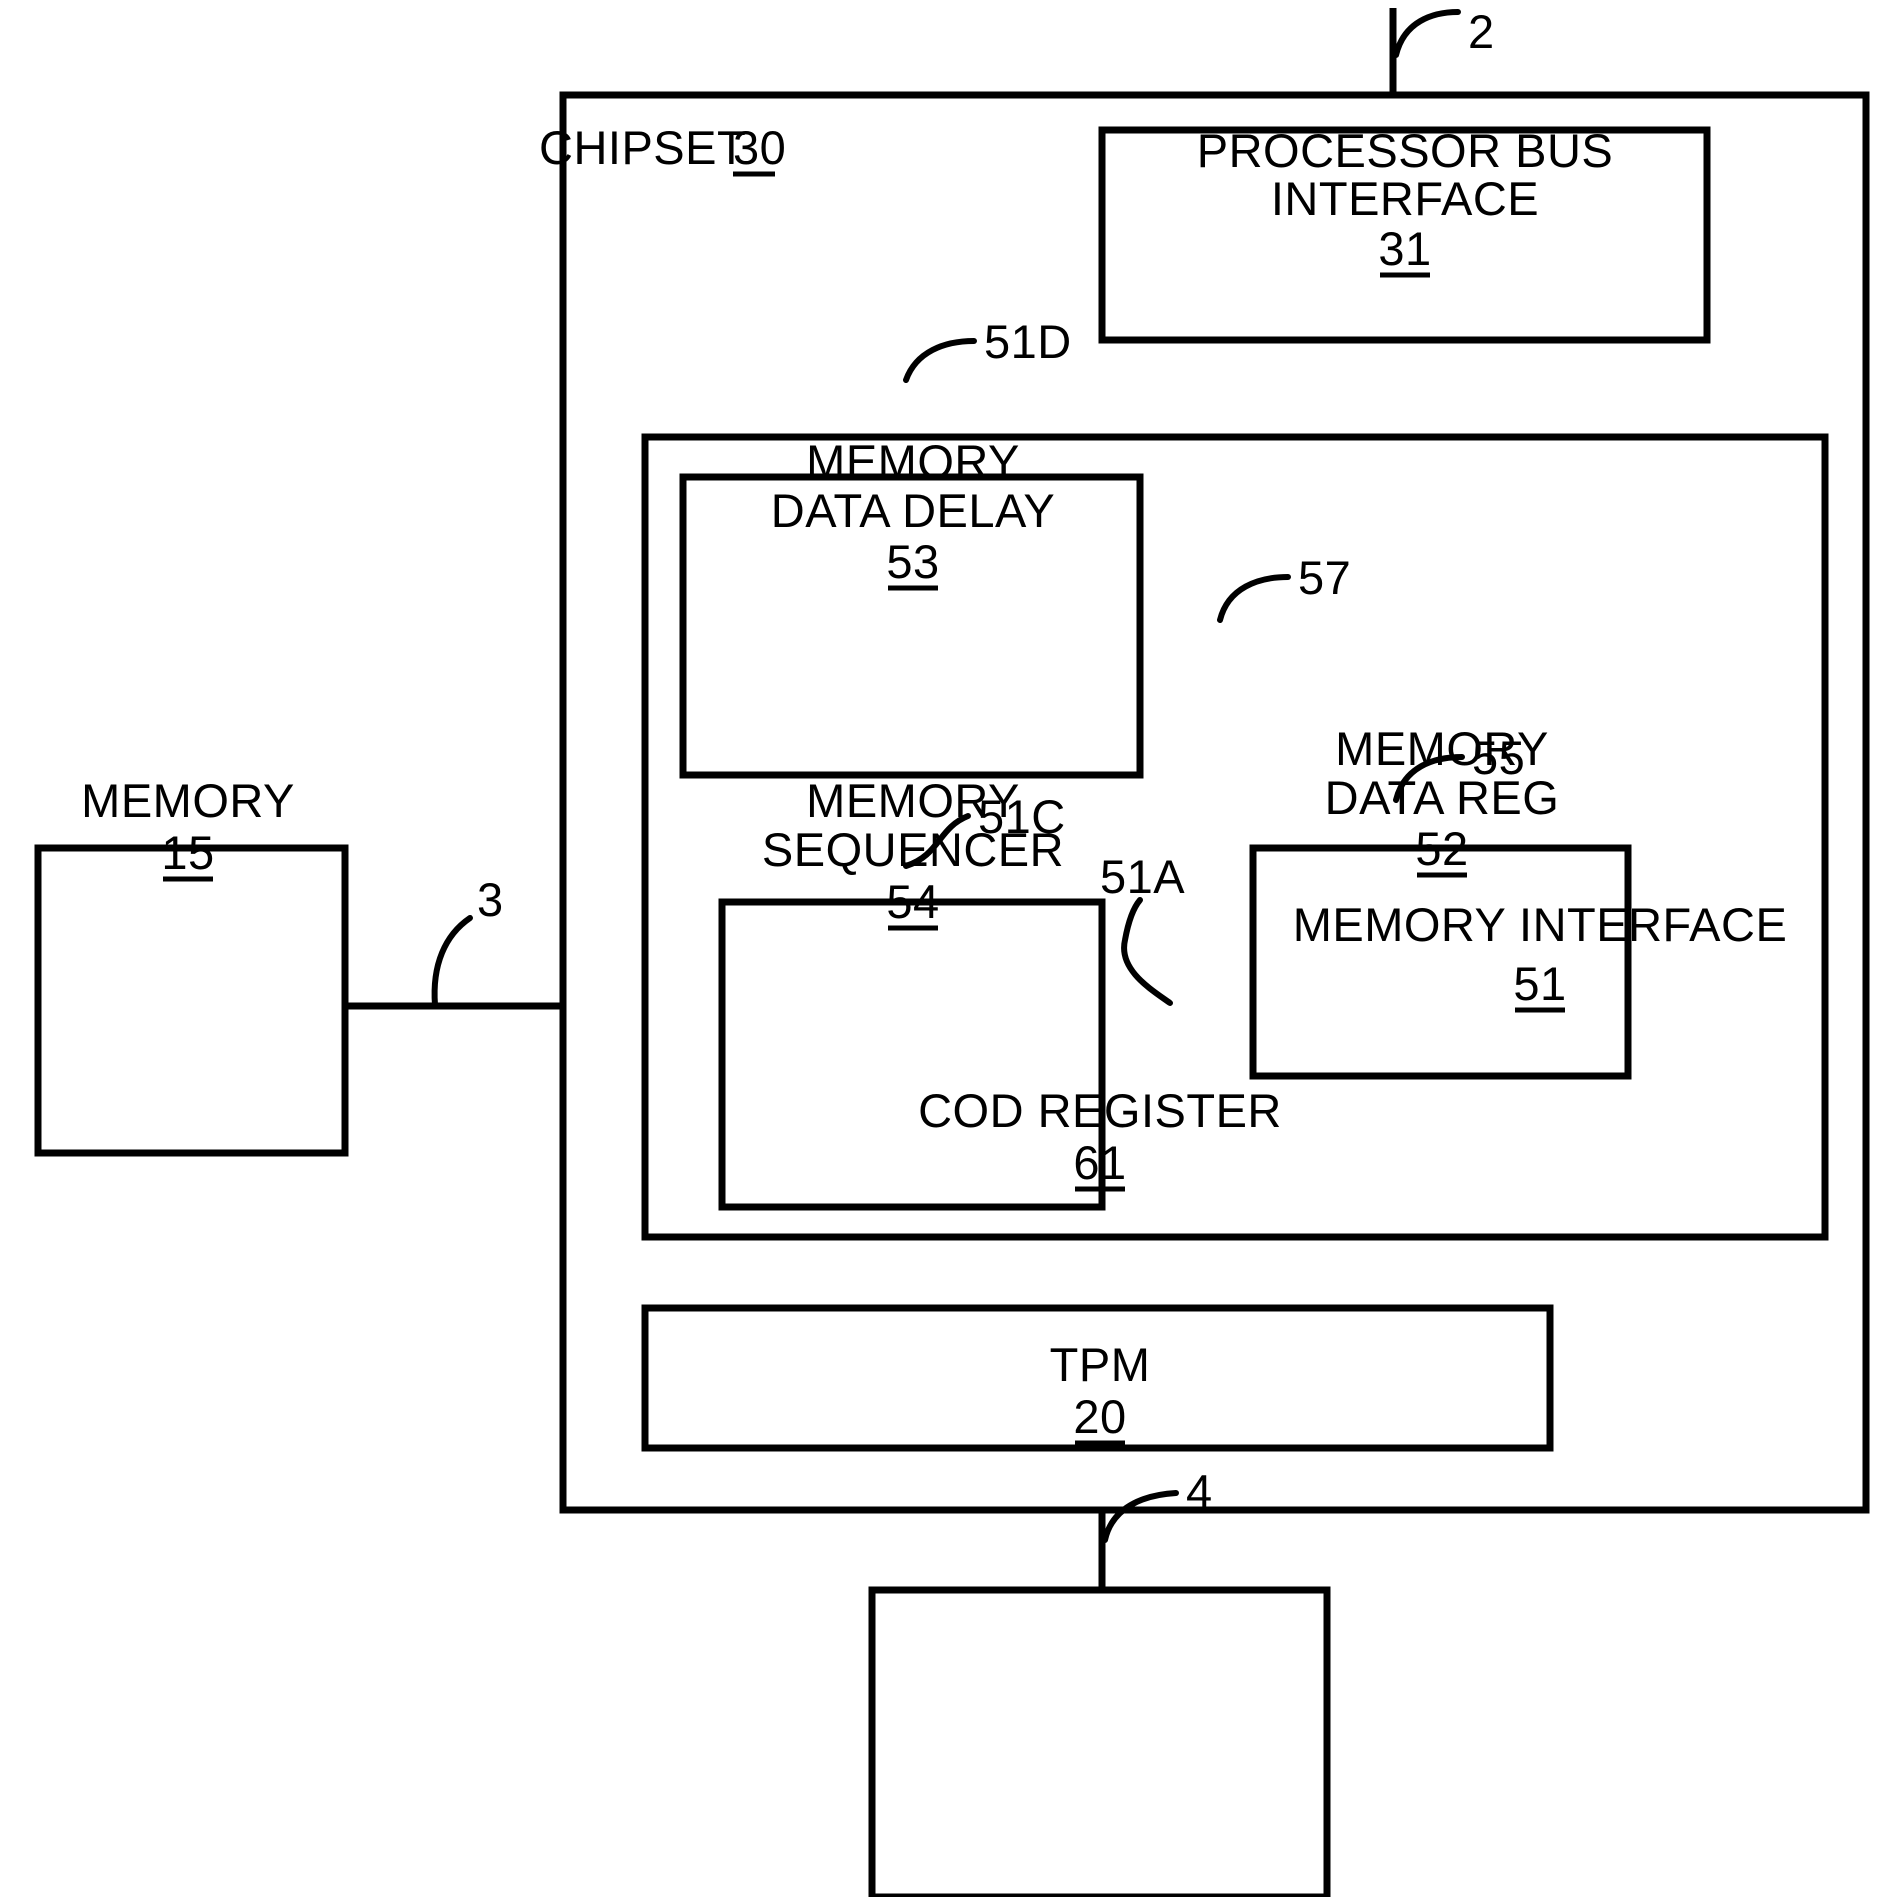 The height and width of the screenshot is (1897, 1897). What do you see at coordinates (642, 147) in the screenshot?
I see `chipset-label: CHIPSET` at bounding box center [642, 147].